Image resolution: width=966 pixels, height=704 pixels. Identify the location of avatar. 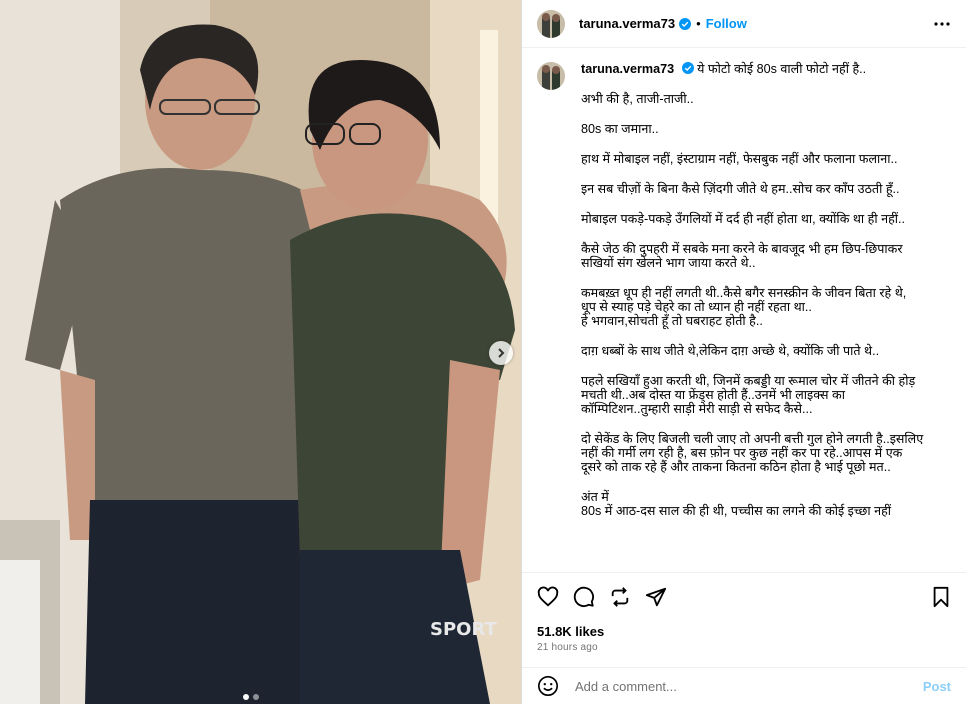
(551, 23).